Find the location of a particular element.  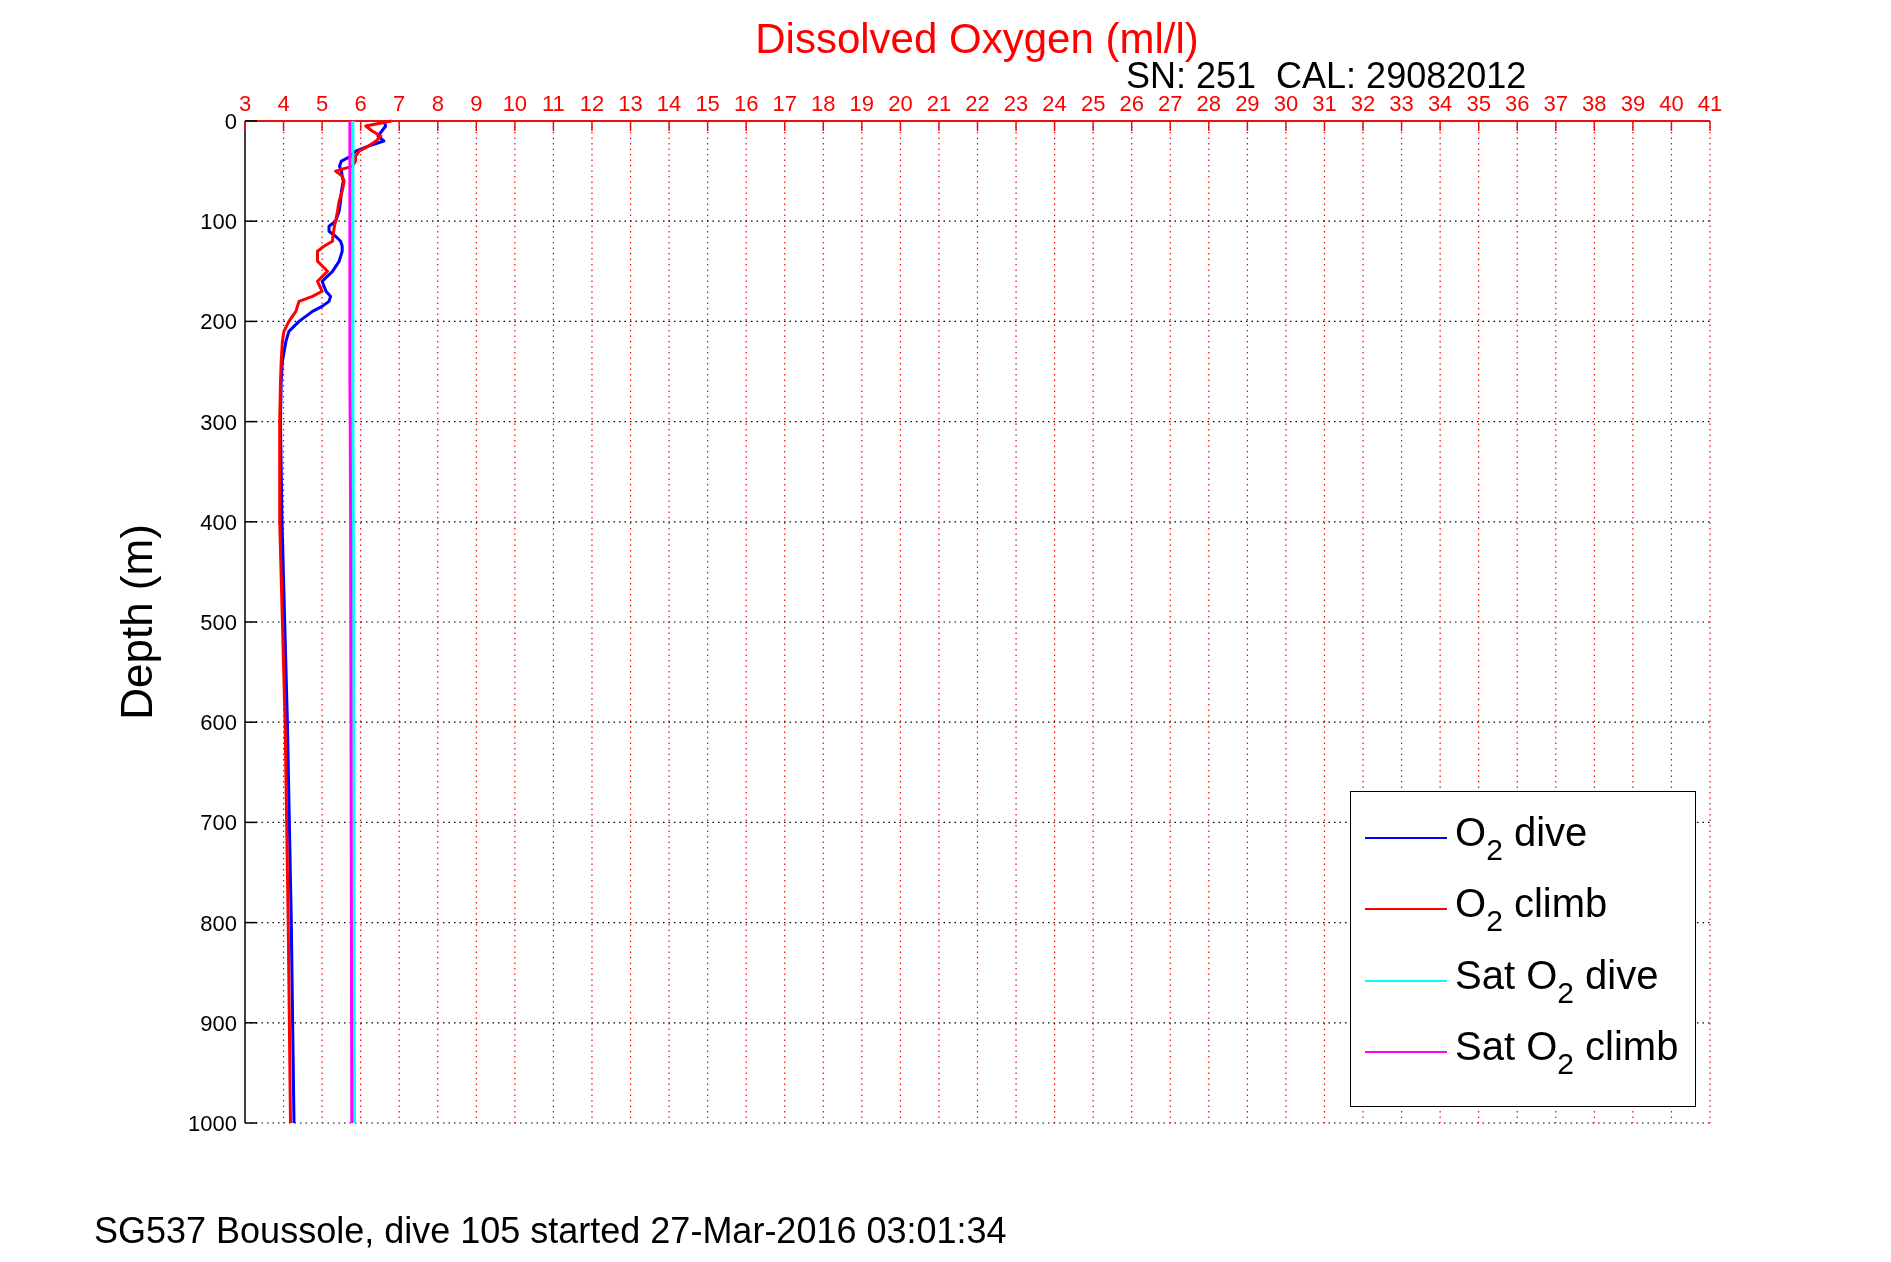

axis-tick-label: 200 is located at coordinates (218, 322).